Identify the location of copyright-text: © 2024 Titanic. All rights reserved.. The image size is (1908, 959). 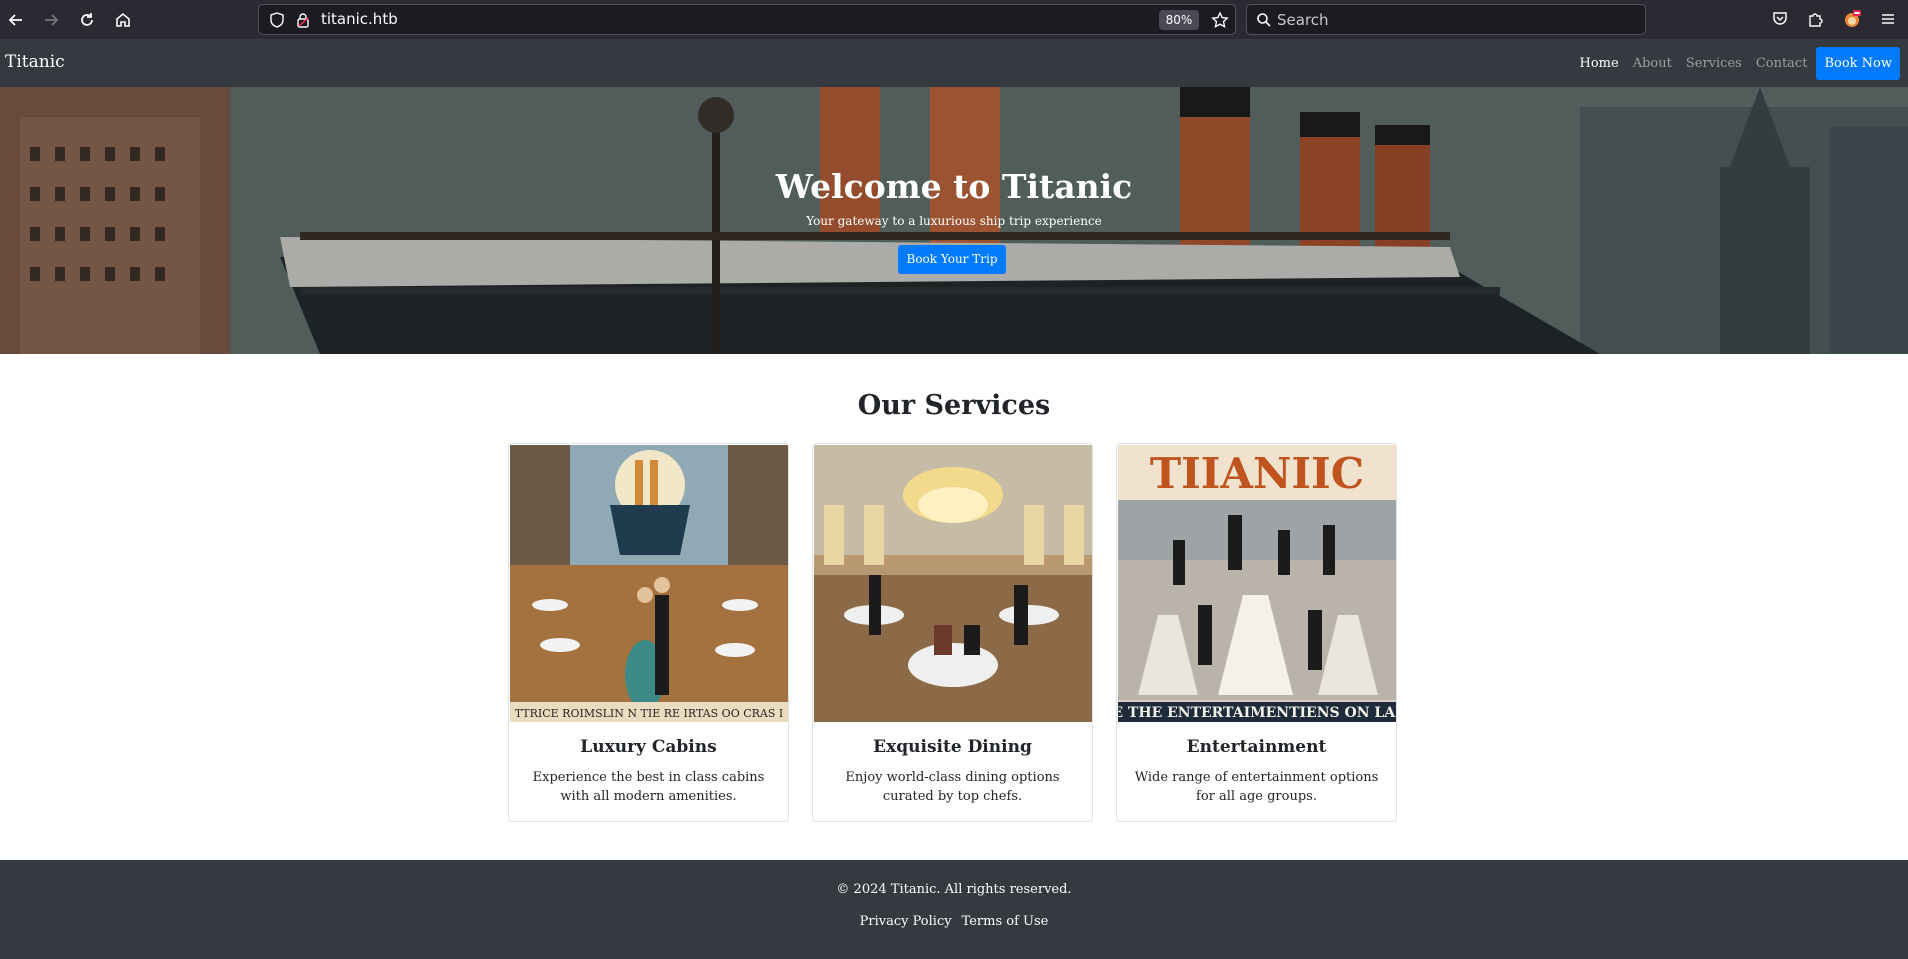
(954, 889).